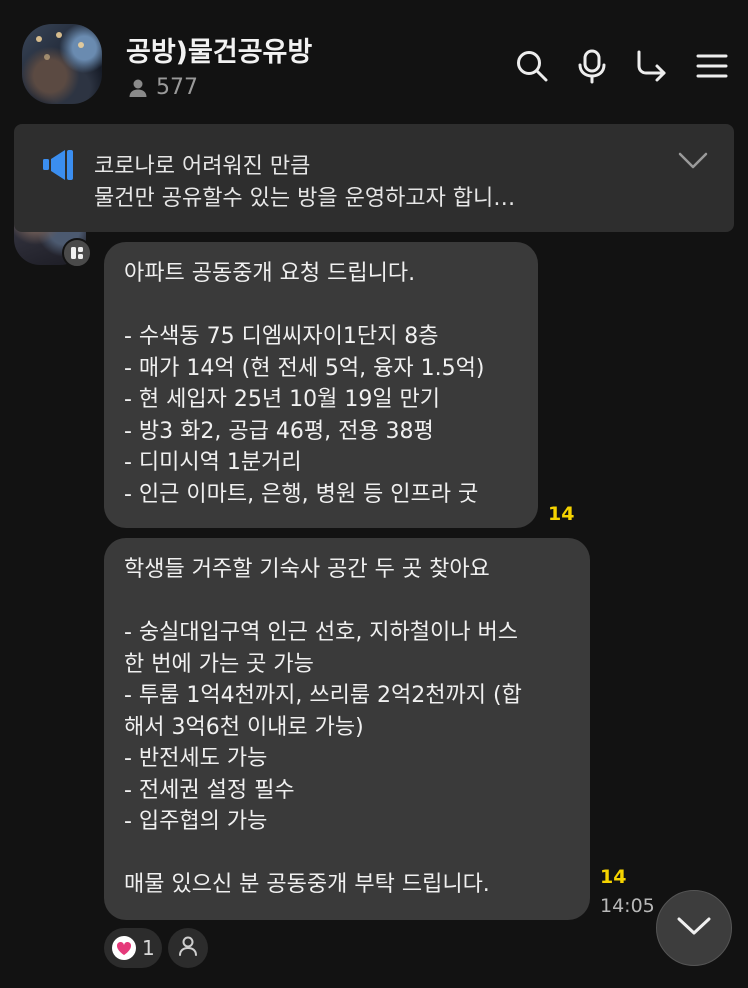  I want to click on room-title: 공방)물건공유방, so click(219, 49).